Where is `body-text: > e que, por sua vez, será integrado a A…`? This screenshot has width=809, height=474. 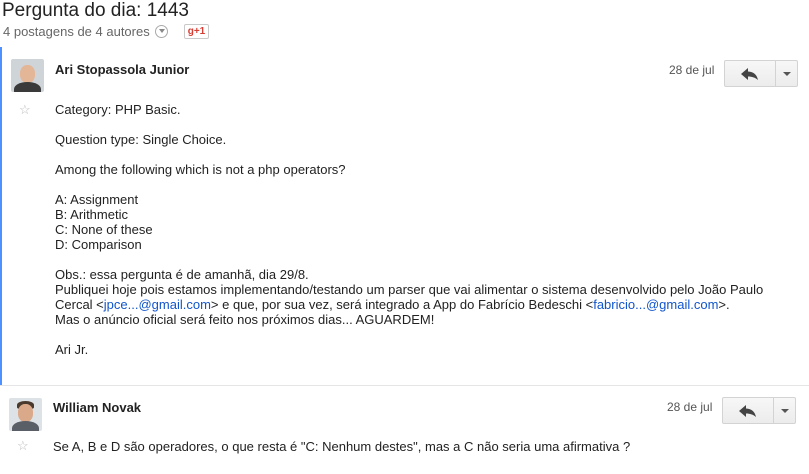
body-text: > e que, por sua vez, será integrado a A… is located at coordinates (402, 304).